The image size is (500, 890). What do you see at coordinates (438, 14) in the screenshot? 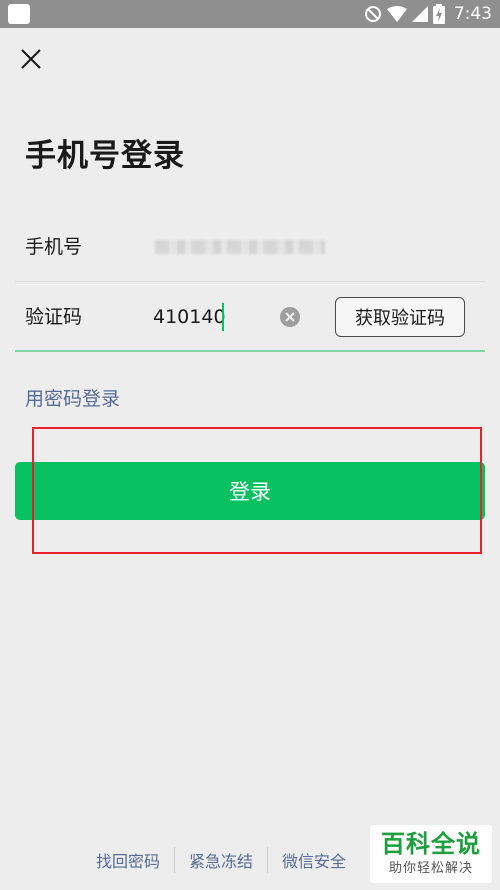
I see `battery-charging-icon` at bounding box center [438, 14].